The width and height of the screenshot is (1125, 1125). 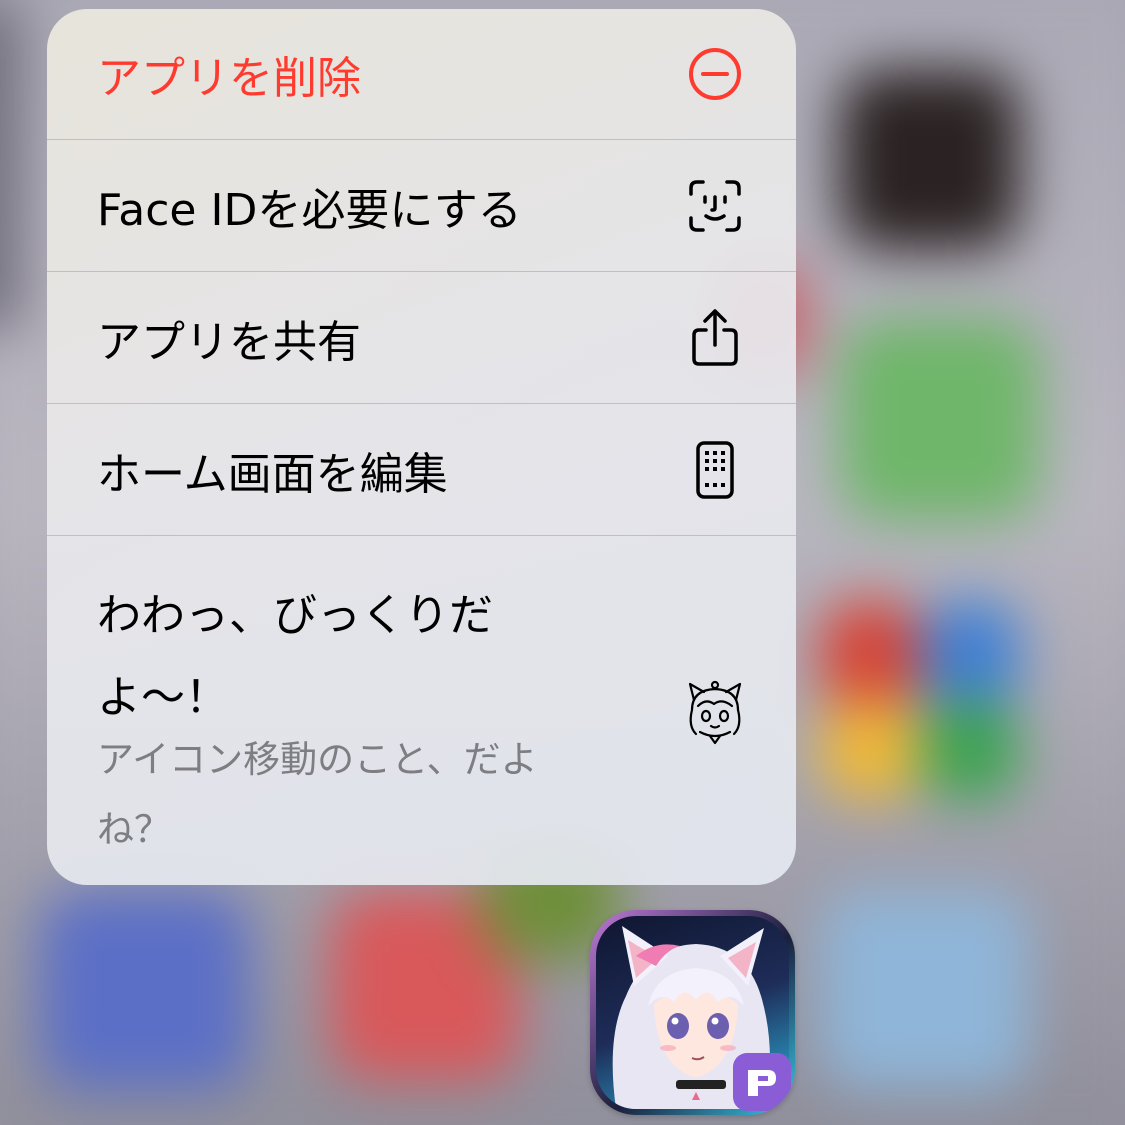 I want to click on widget-message-subtitle: アイコン移動のこと、だよね？, so click(x=317, y=794).